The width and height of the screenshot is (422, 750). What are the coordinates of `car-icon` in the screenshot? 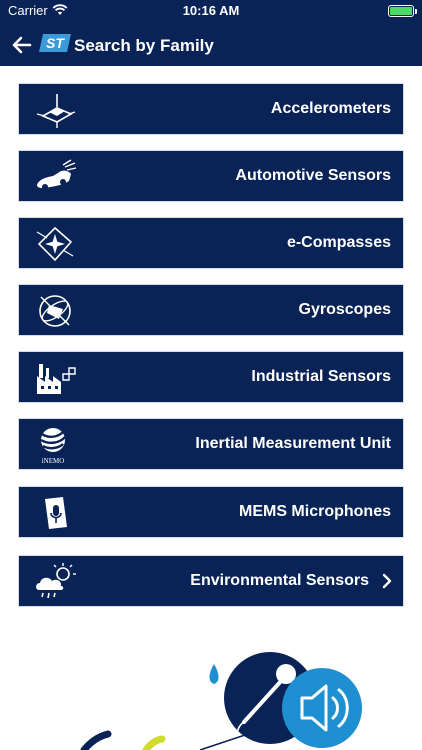 It's located at (57, 174).